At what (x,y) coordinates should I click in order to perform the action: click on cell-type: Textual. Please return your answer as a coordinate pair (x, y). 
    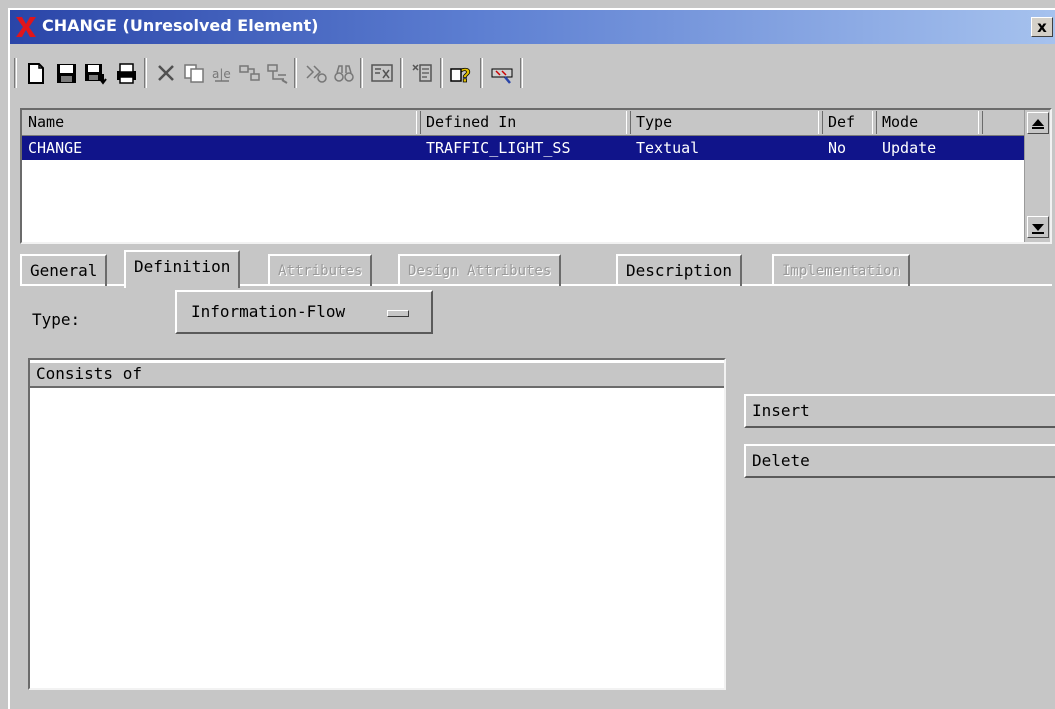
    Looking at the image, I should click on (668, 148).